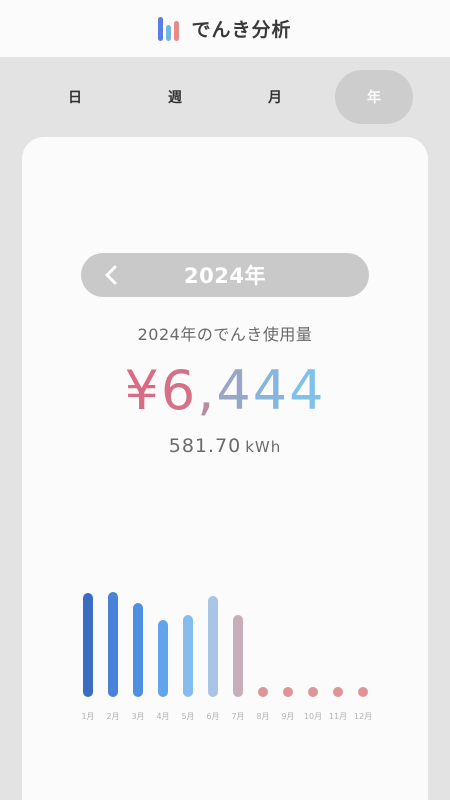 This screenshot has height=800, width=450. What do you see at coordinates (207, 390) in the screenshot?
I see `usage-amount-char: ,` at bounding box center [207, 390].